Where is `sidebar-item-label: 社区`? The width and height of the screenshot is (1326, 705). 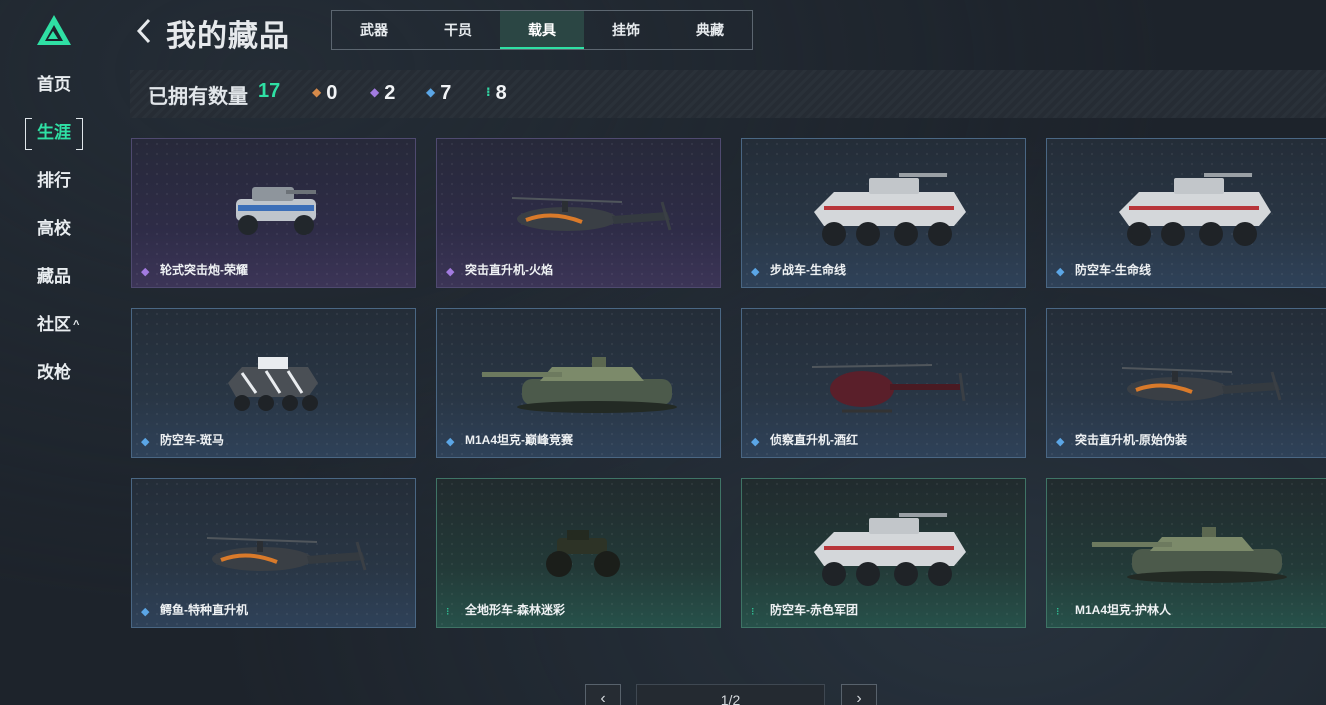
sidebar-item-label: 社区 is located at coordinates (54, 324).